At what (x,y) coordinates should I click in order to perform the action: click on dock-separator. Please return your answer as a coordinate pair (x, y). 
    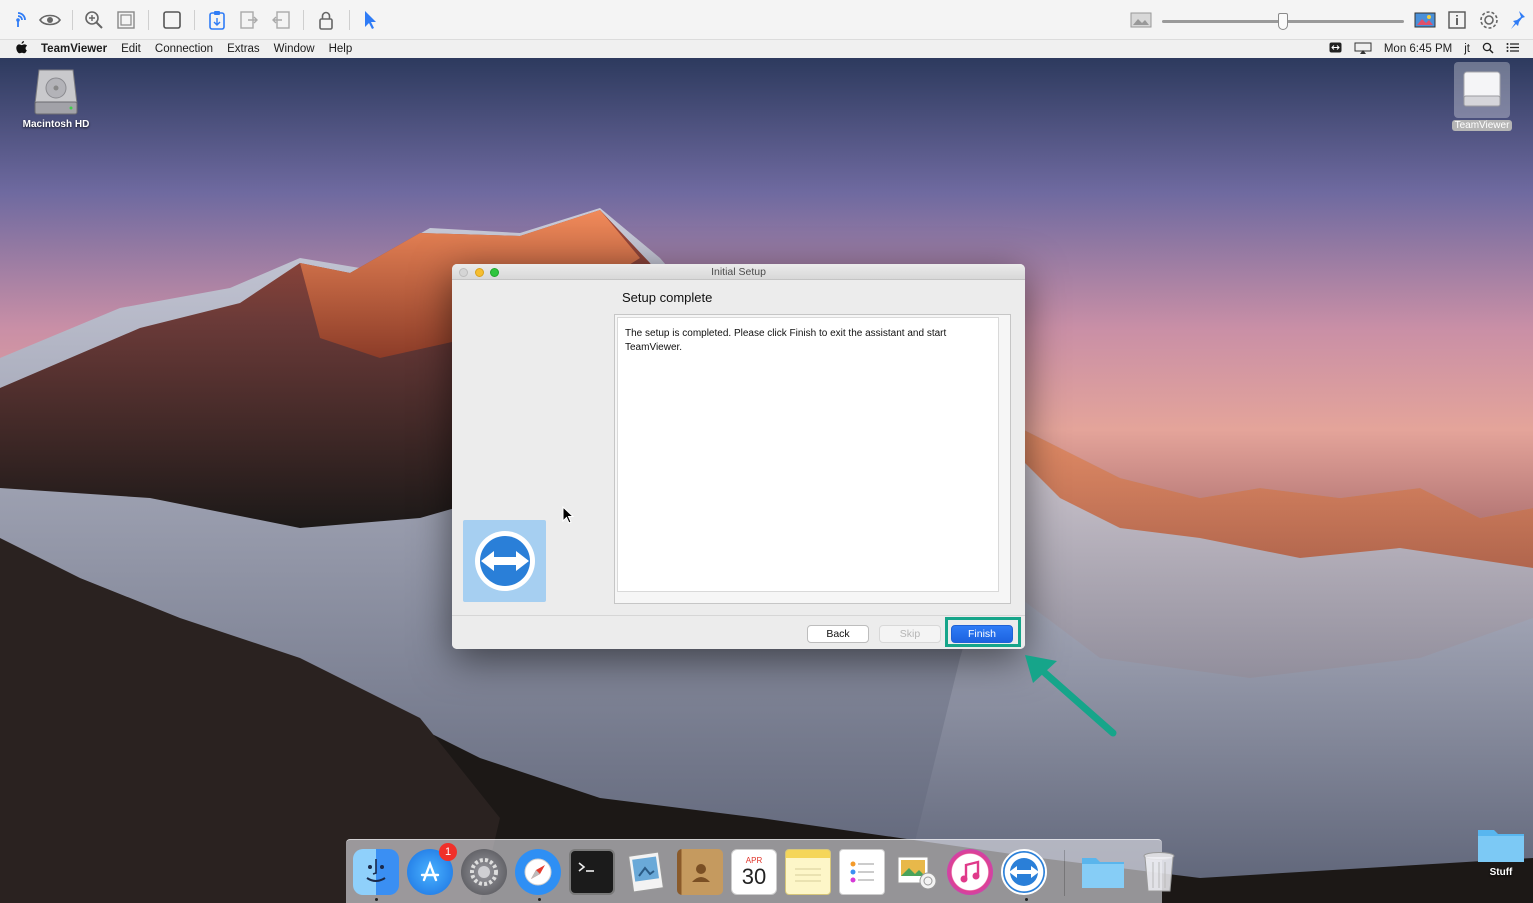
    Looking at the image, I should click on (1064, 873).